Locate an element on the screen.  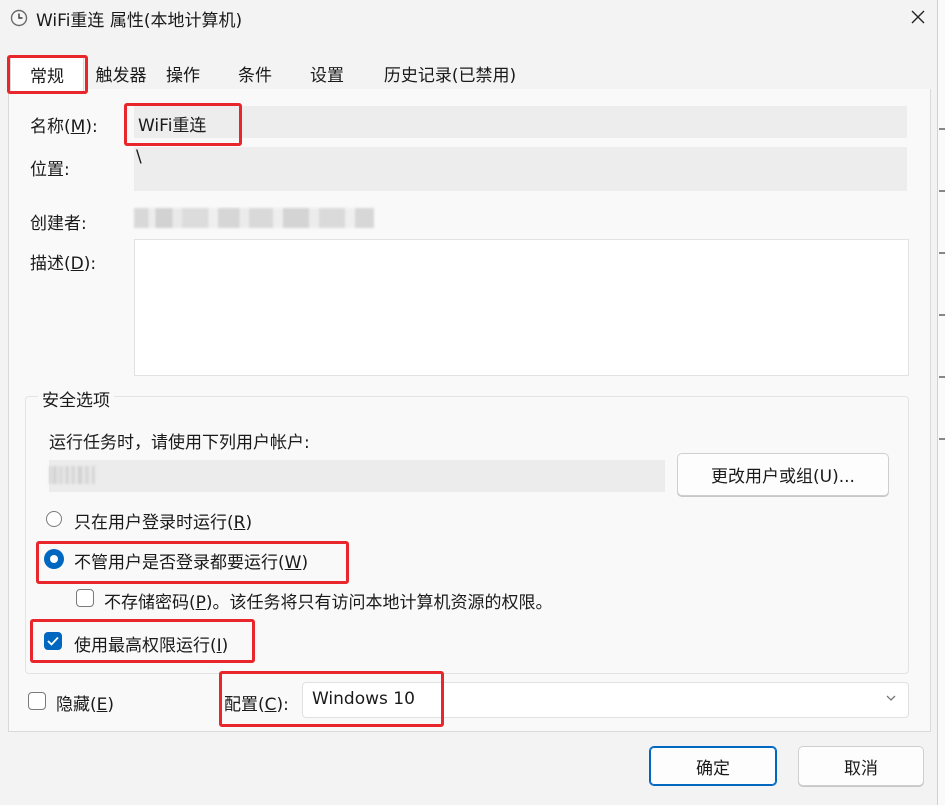
tab-conditions: 条件 is located at coordinates (255, 73).